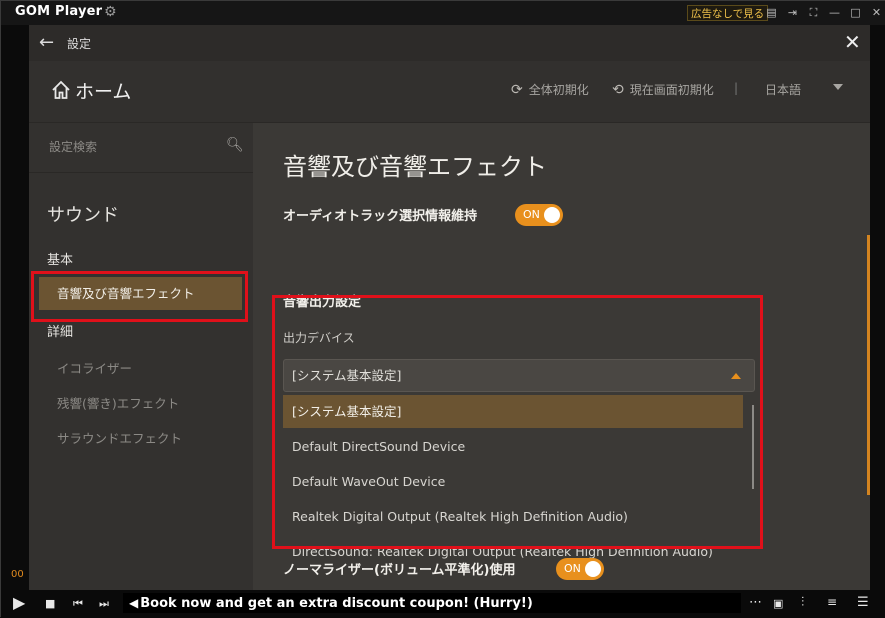 This screenshot has height=618, width=885. What do you see at coordinates (46, 42) in the screenshot?
I see `back-arrow-icon: ←` at bounding box center [46, 42].